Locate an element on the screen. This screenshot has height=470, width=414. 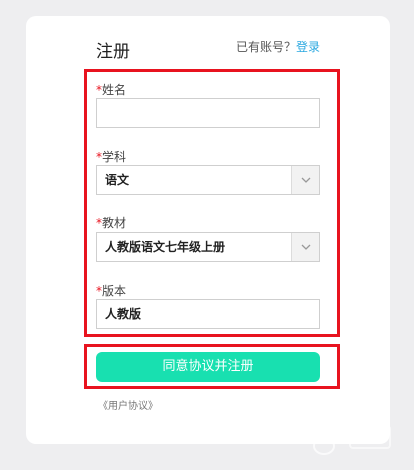
page-title: 注册 is located at coordinates (113, 52).